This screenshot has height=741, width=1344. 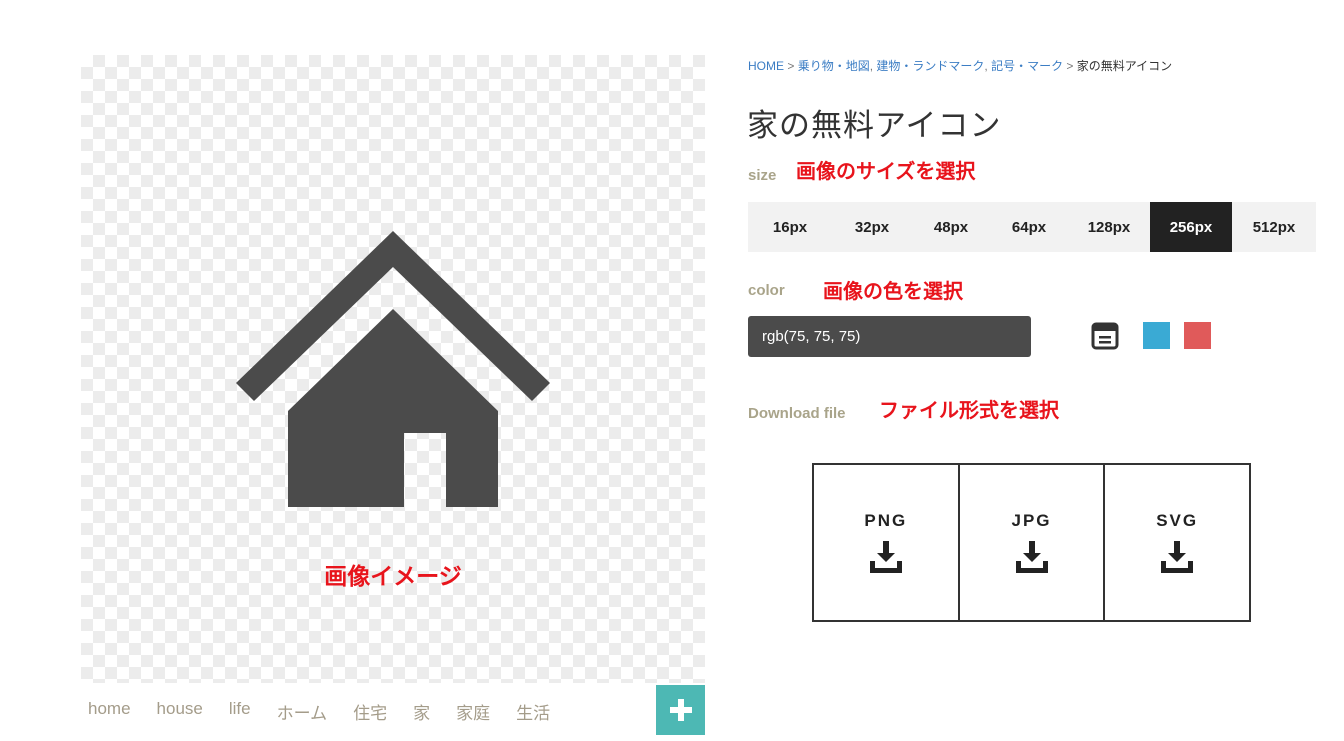 What do you see at coordinates (1105, 336) in the screenshot?
I see `save-color-icon` at bounding box center [1105, 336].